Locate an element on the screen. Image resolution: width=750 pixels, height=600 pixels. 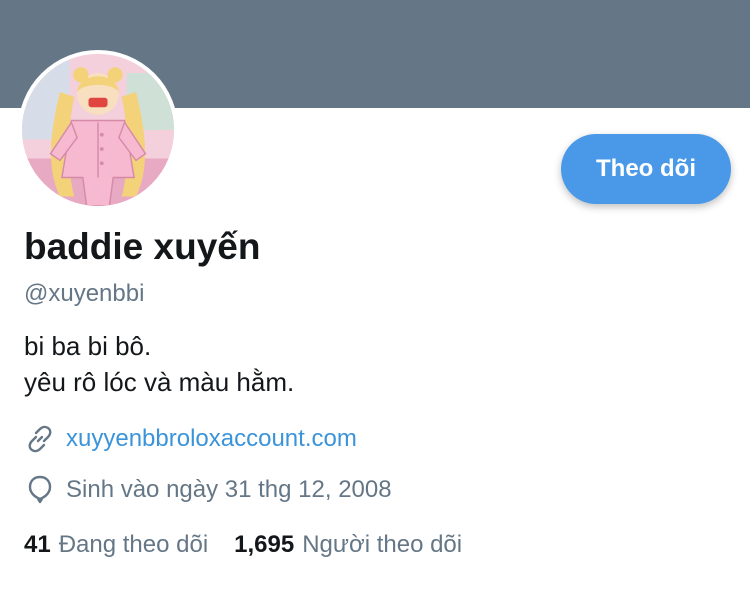
followers-stat: 1,695 Người theo dõi is located at coordinates (348, 545).